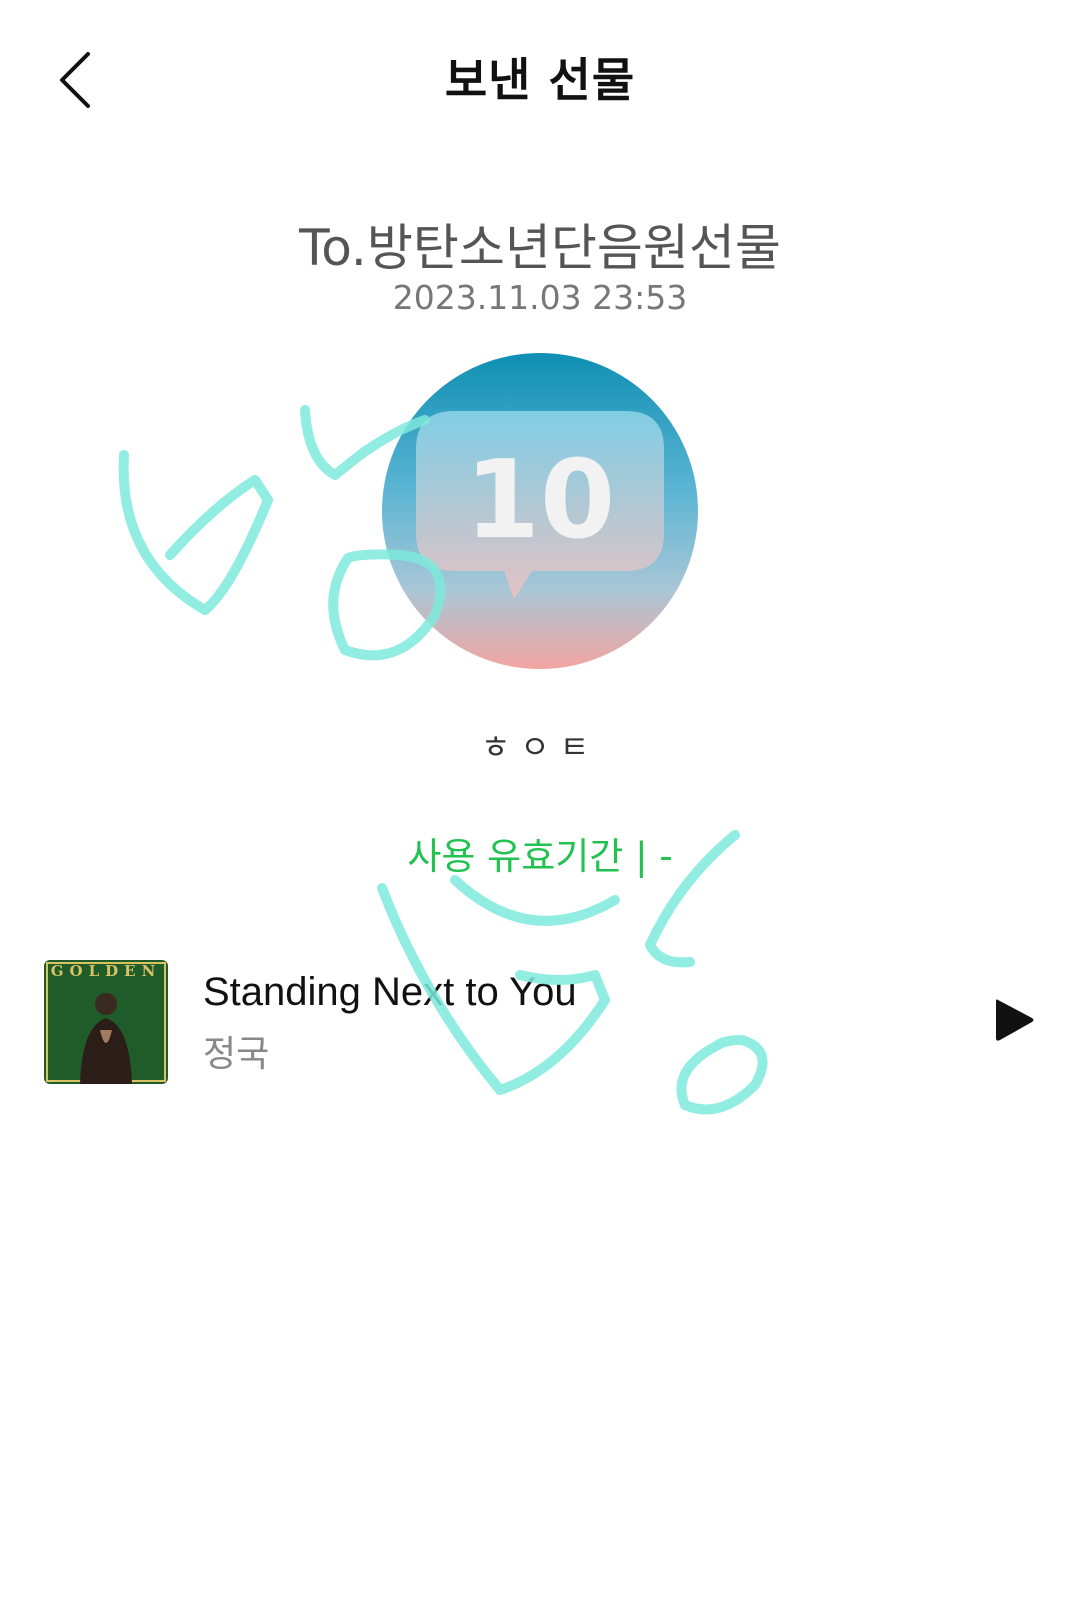 The height and width of the screenshot is (1613, 1080). I want to click on gift-datetime: 2023.11.03 23:53, so click(540, 297).